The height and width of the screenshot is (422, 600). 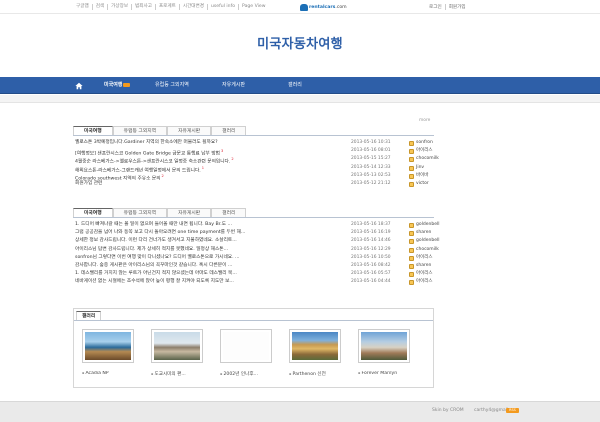 I want to click on gallery-caption: Acadia NP, so click(x=108, y=373).